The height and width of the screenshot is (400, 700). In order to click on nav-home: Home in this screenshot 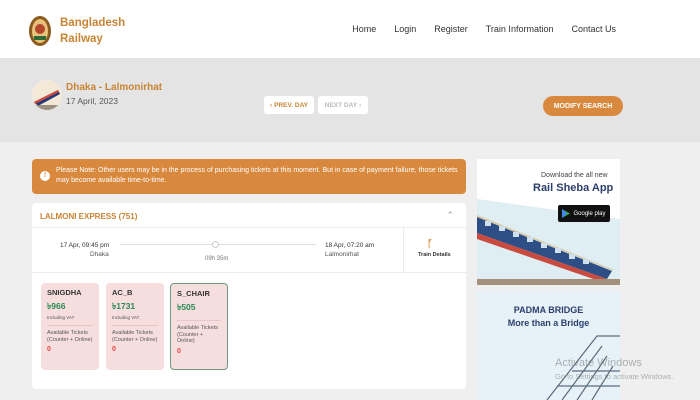, I will do `click(364, 29)`.